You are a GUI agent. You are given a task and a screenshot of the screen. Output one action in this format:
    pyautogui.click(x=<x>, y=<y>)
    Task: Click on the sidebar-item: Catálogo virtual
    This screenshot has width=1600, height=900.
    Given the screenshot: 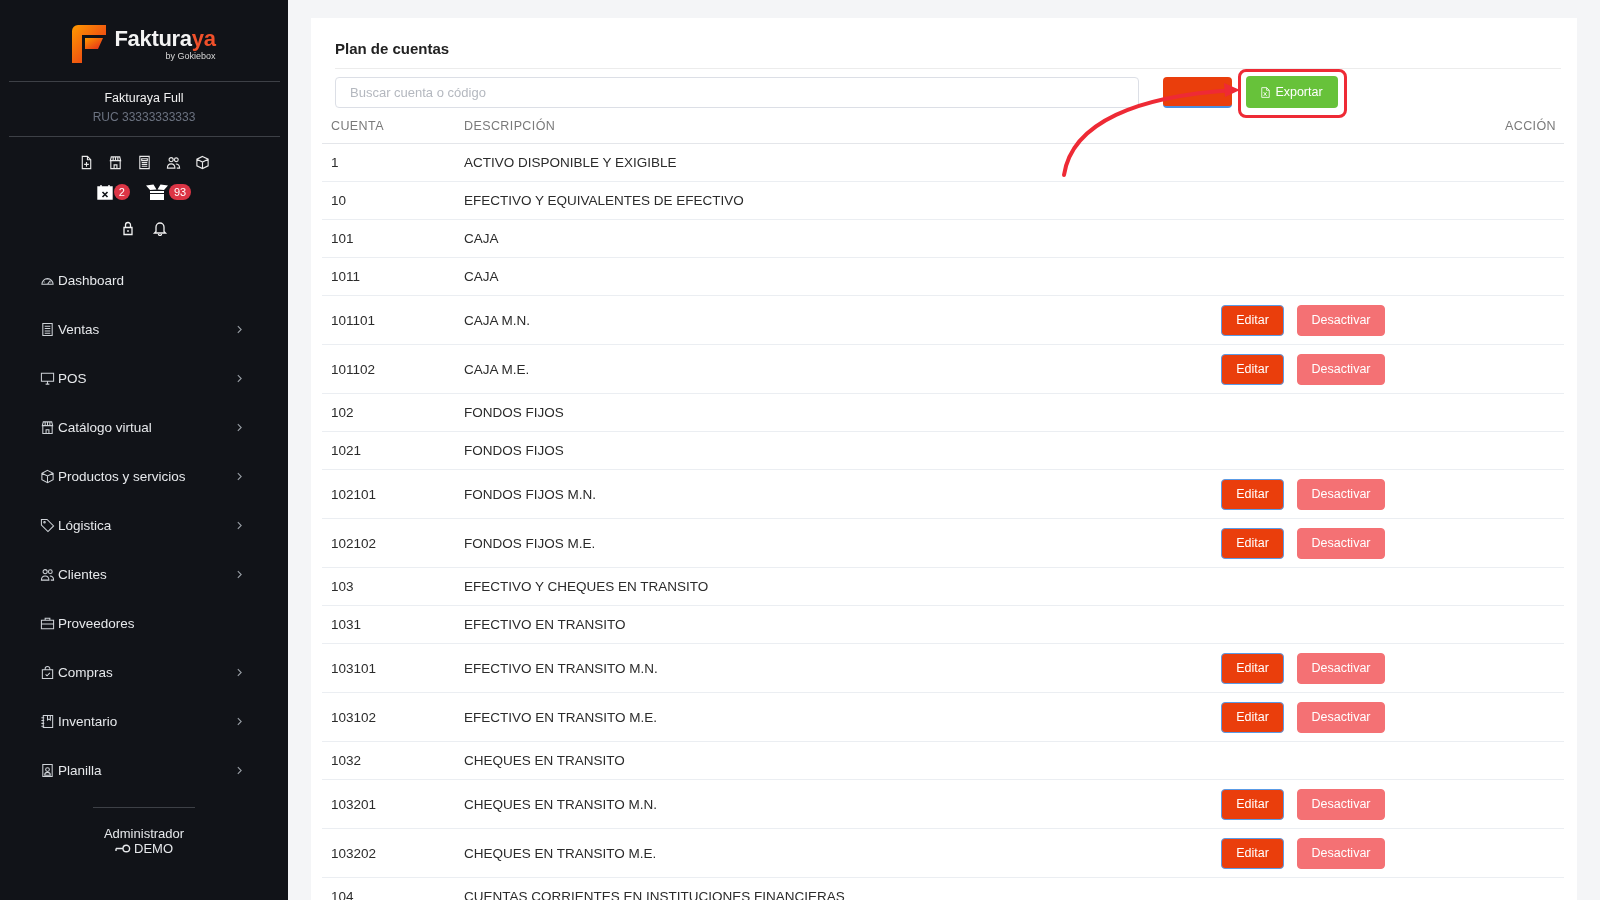 What is the action you would take?
    pyautogui.click(x=144, y=427)
    